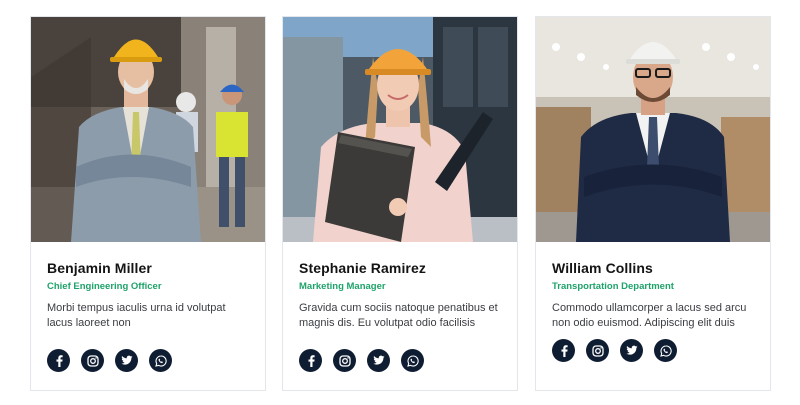  What do you see at coordinates (602, 268) in the screenshot?
I see `member-name: William Collins` at bounding box center [602, 268].